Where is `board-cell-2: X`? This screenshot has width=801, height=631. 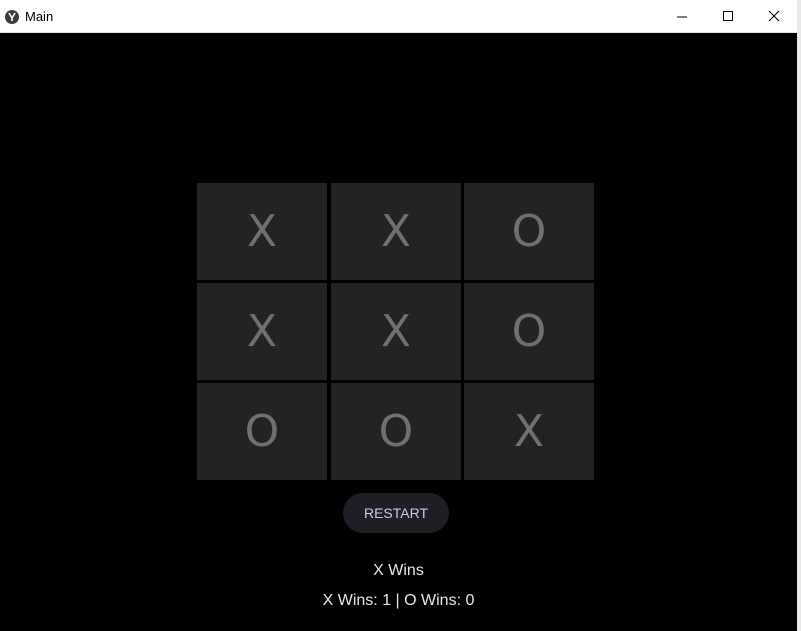
board-cell-2: X is located at coordinates (396, 231).